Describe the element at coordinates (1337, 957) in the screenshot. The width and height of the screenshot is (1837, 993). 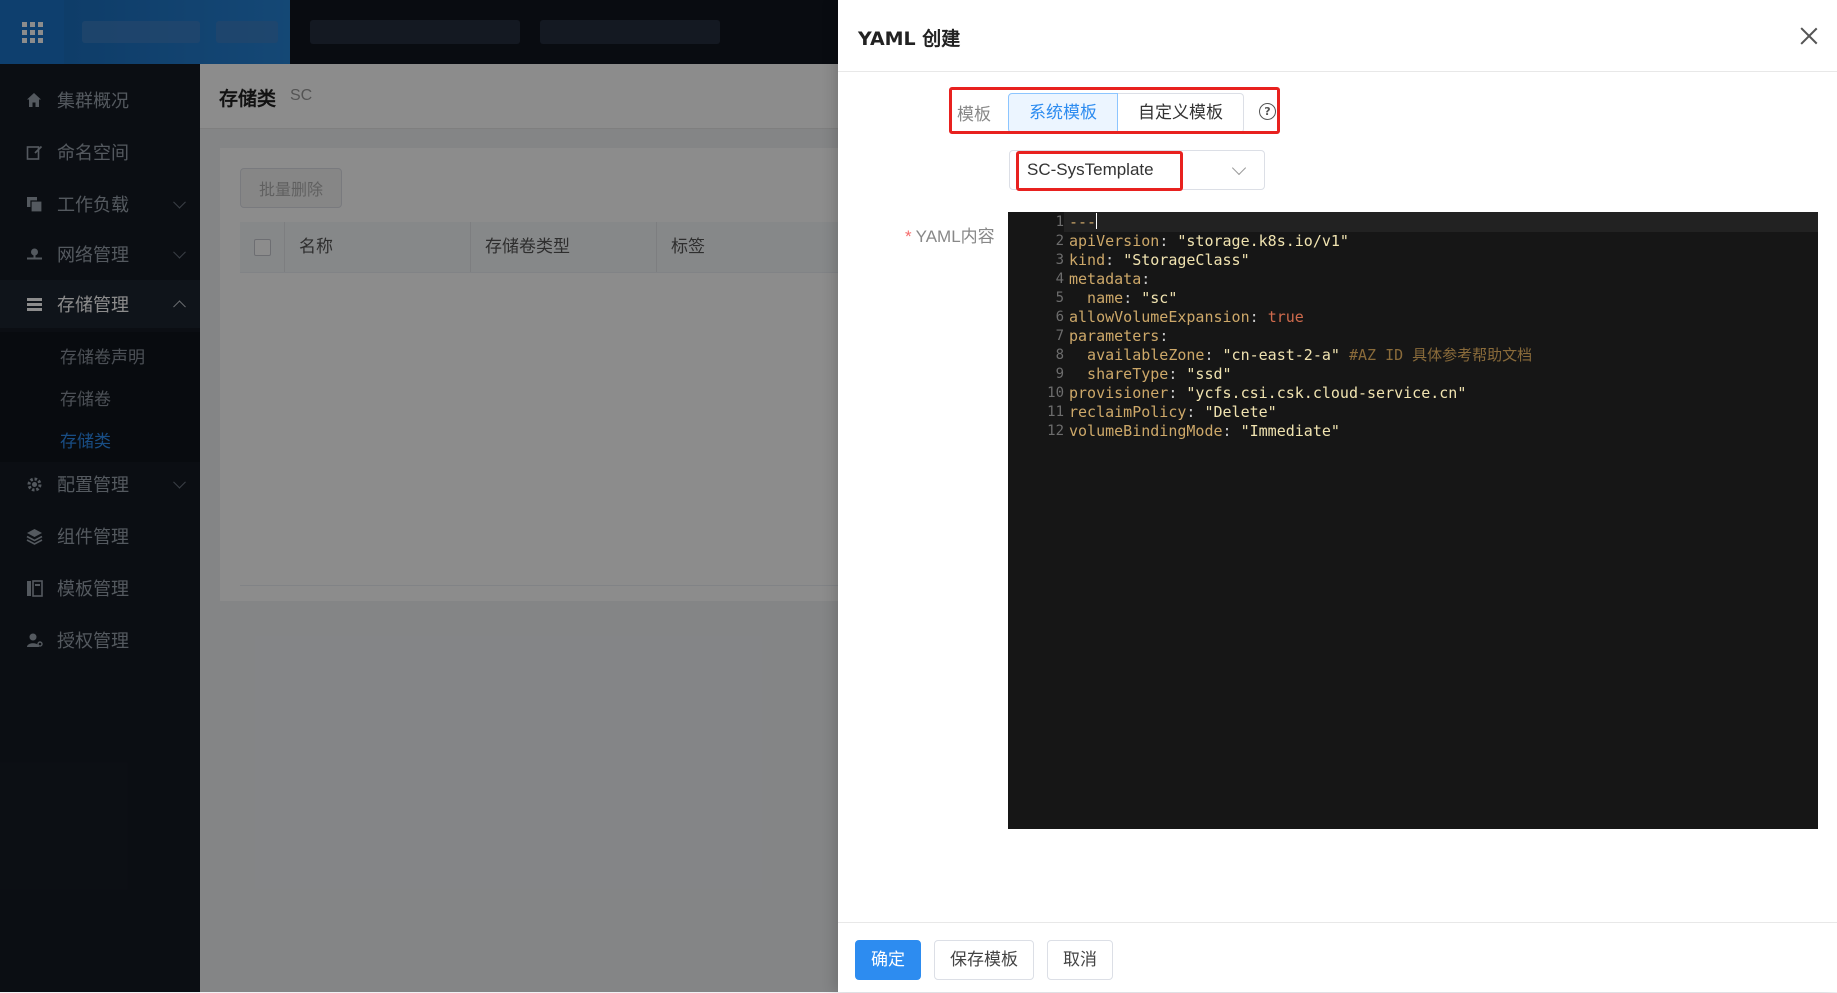
I see `drawer-footer: 确定 保存模板 取消` at that location.